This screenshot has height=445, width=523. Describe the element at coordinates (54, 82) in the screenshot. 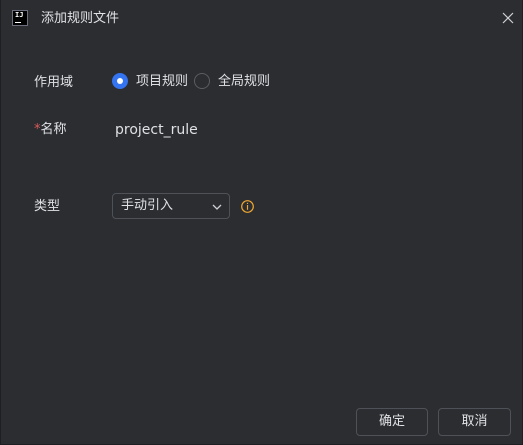

I see `scope-label: 作用域` at that location.